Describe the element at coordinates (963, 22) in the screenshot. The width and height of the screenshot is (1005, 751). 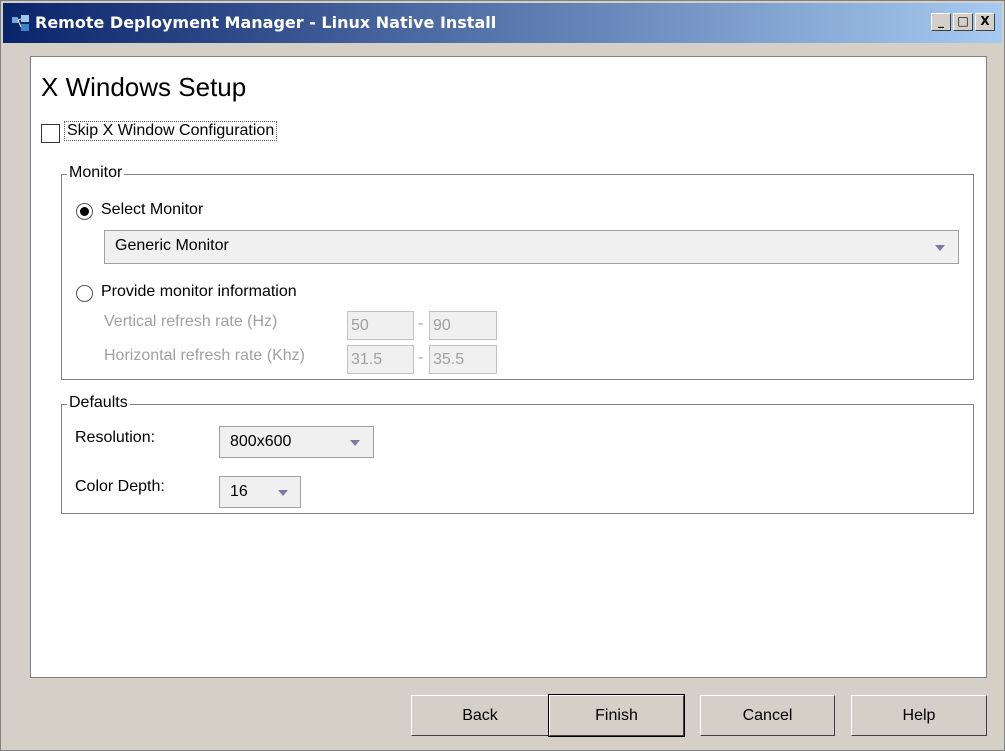
I see `maximize-button: □` at that location.